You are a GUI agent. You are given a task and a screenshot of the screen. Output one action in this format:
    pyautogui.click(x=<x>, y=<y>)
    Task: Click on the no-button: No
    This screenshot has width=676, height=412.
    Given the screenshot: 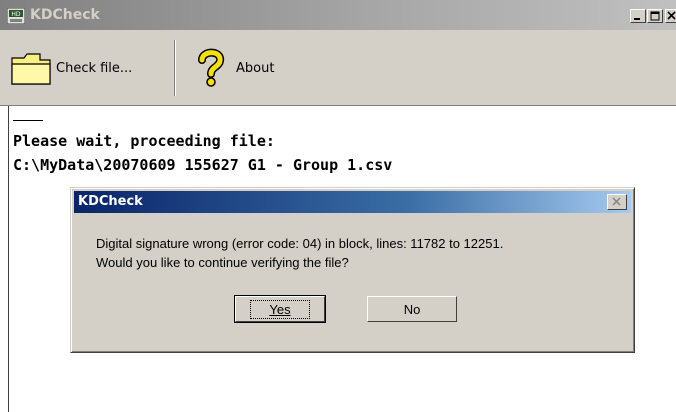 What is the action you would take?
    pyautogui.click(x=412, y=309)
    